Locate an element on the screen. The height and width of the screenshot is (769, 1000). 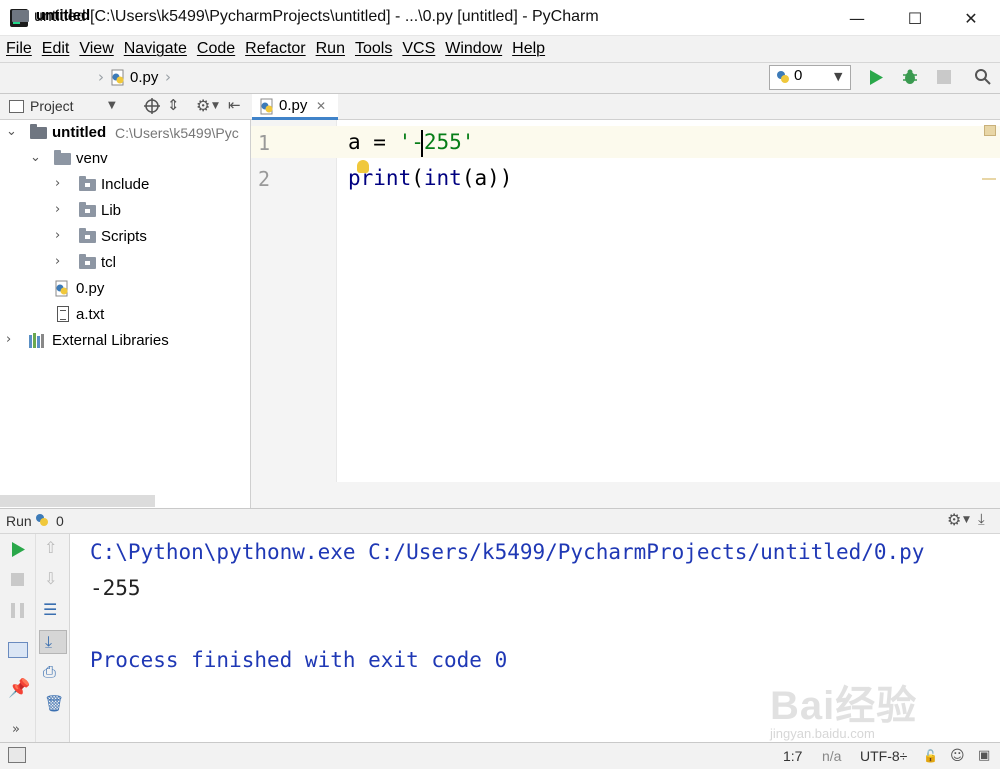
close-window-button: ✕ is located at coordinates (971, 18).